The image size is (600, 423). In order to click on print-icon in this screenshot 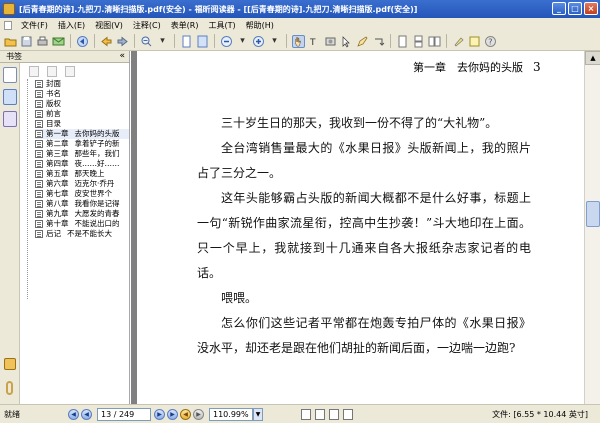, I will do `click(42, 41)`.